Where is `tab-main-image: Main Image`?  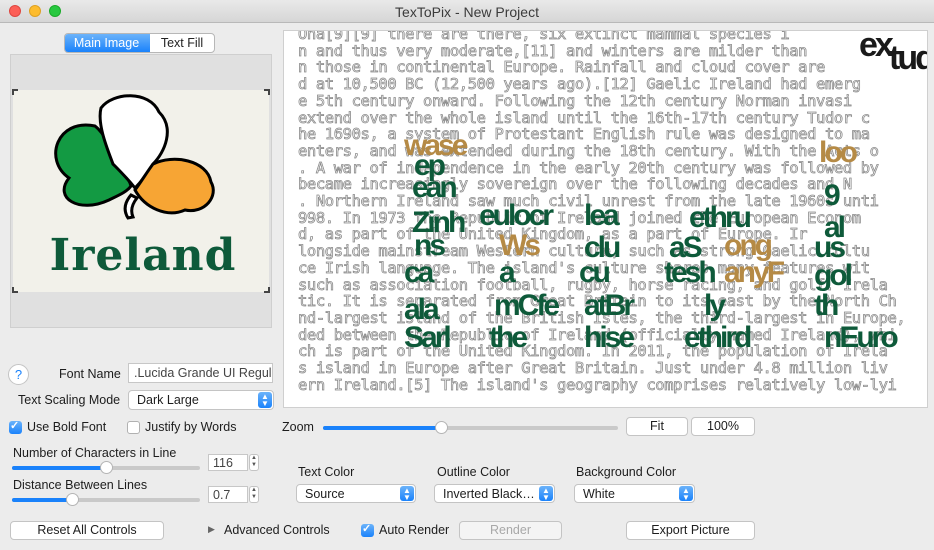
tab-main-image: Main Image is located at coordinates (107, 43).